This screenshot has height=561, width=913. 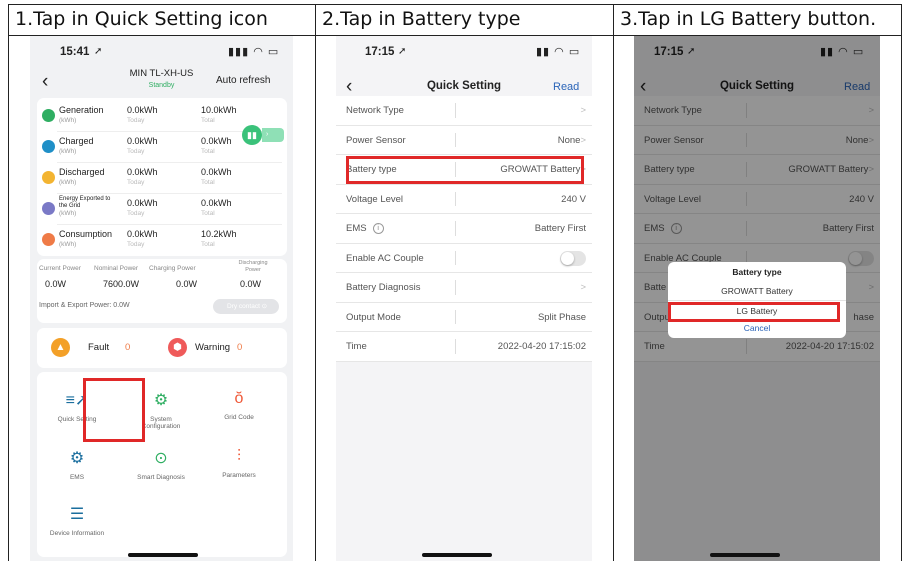 What do you see at coordinates (239, 405) in the screenshot?
I see `grid-code-button: ŏ Grid Code` at bounding box center [239, 405].